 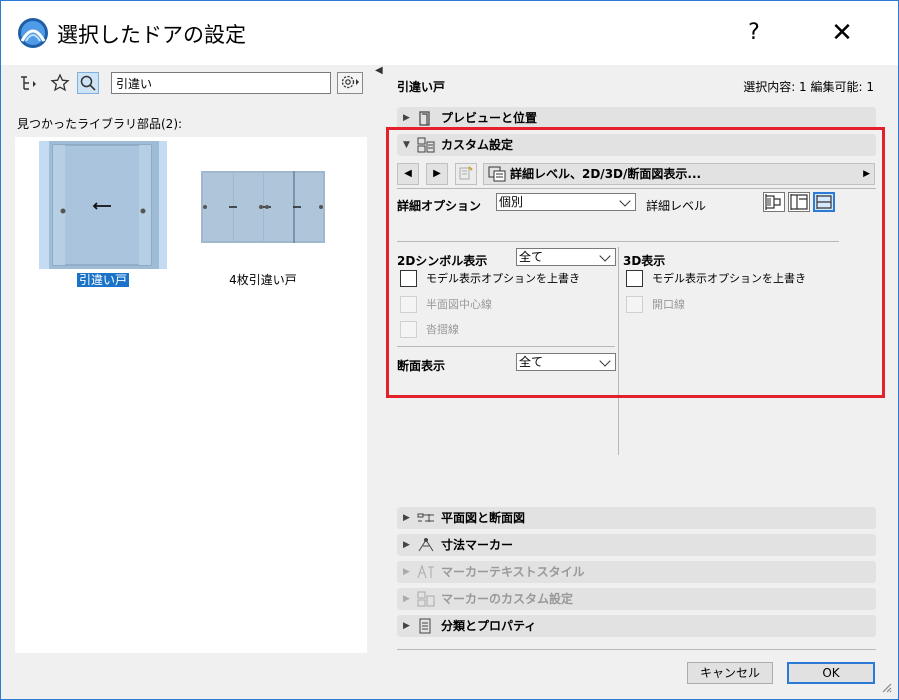 I want to click on section-classification-properties: ▶ 分類とプロパティ, so click(x=636, y=626).